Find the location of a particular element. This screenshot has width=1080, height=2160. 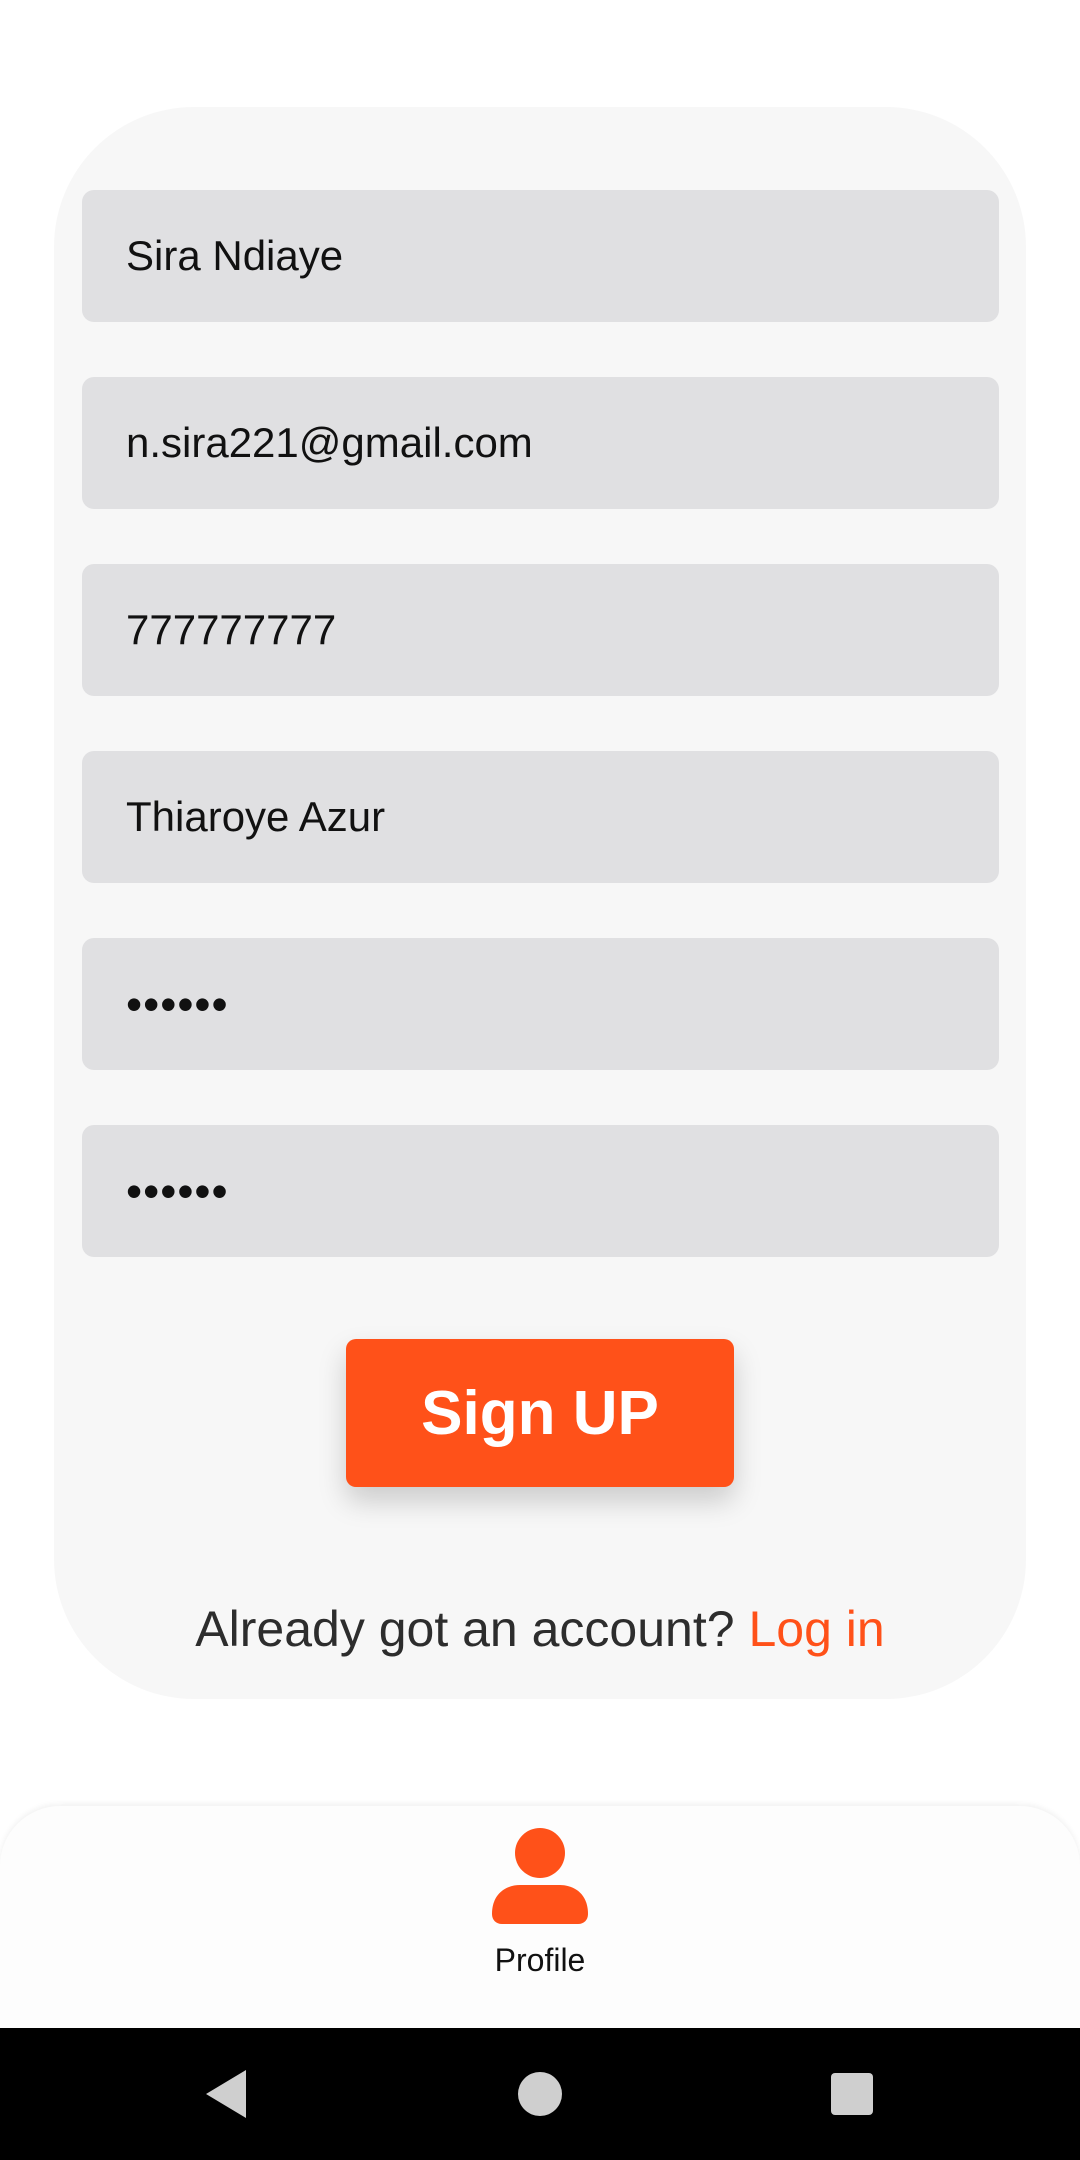

address-value: Thiaroye Azur is located at coordinates (256, 816).